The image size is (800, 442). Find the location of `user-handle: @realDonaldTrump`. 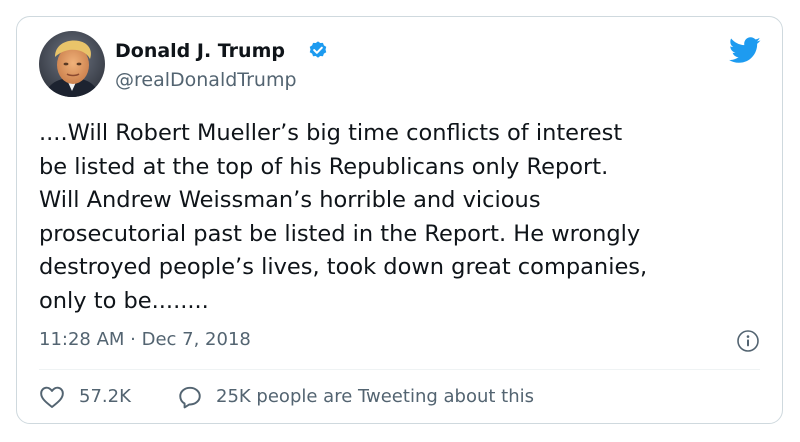

user-handle: @realDonaldTrump is located at coordinates (206, 80).